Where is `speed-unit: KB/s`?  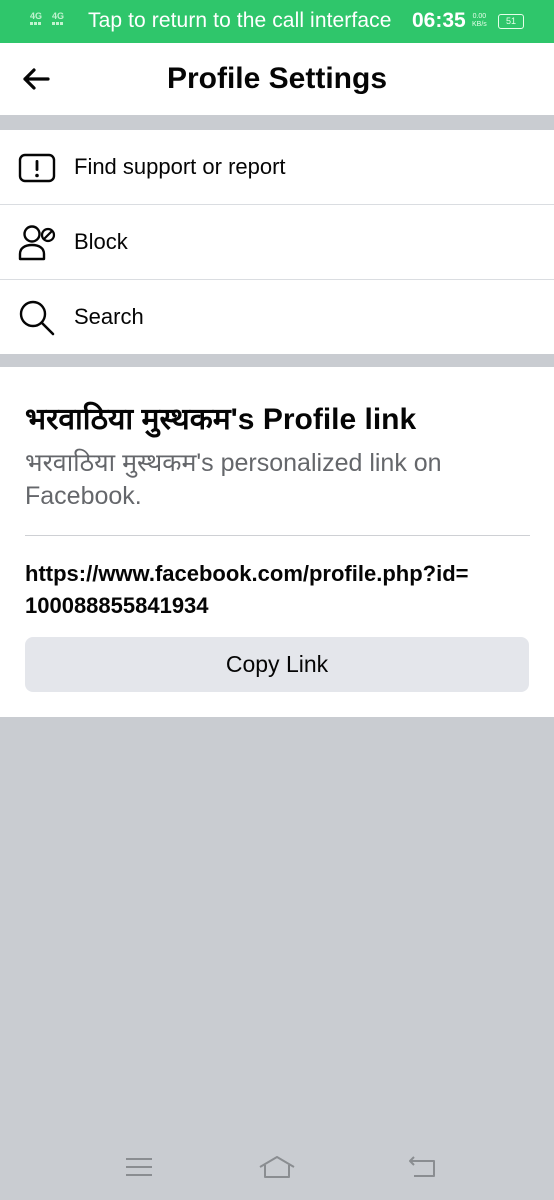
speed-unit: KB/s is located at coordinates (479, 24).